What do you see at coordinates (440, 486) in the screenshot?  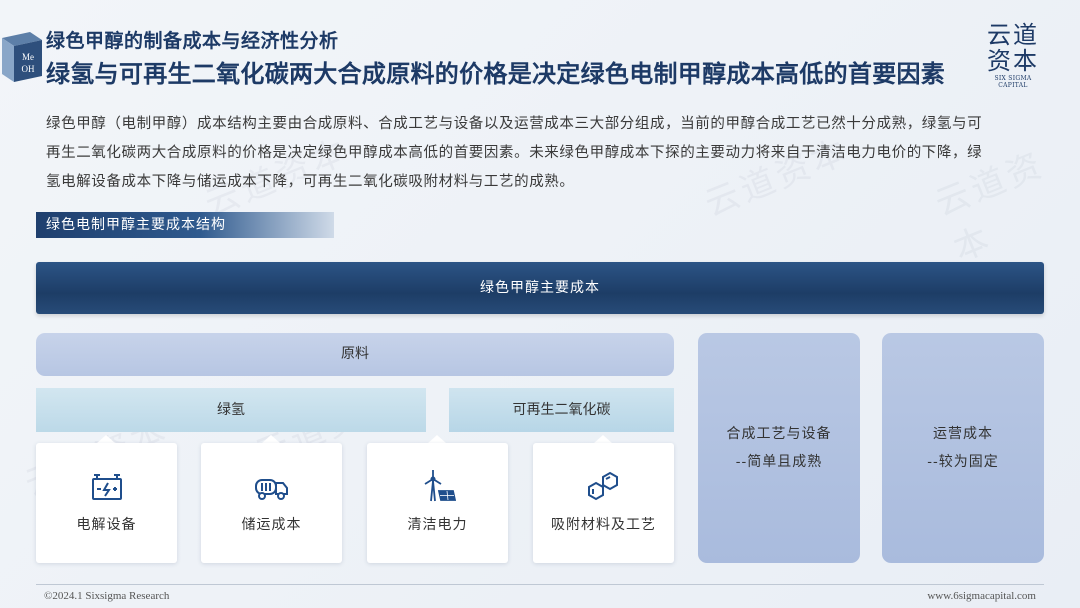 I see `wind-solar-icon` at bounding box center [440, 486].